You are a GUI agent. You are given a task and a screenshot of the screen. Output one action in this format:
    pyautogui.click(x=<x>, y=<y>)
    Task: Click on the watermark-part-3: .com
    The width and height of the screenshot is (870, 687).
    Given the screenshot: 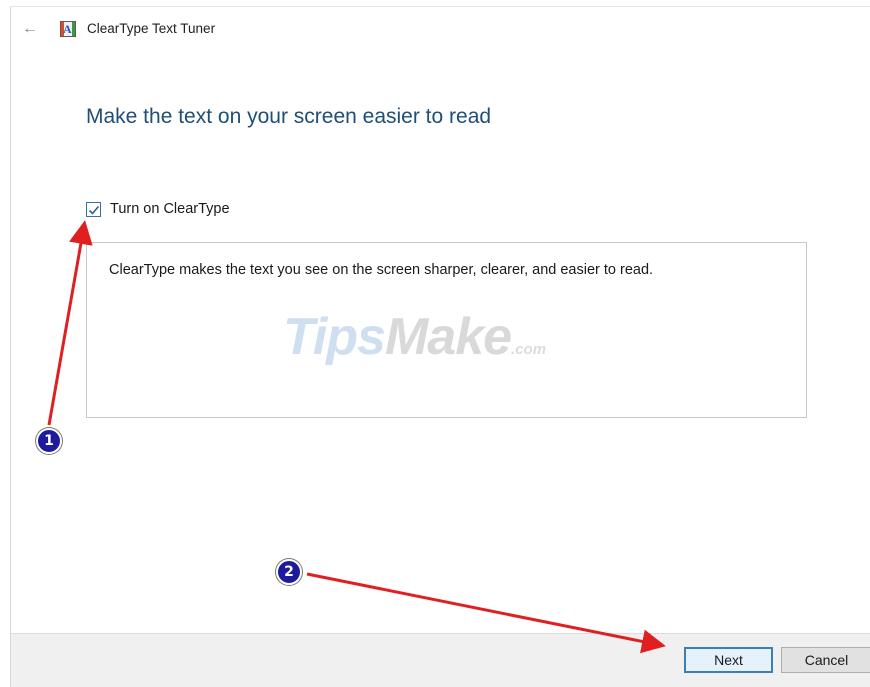 What is the action you would take?
    pyautogui.click(x=529, y=349)
    